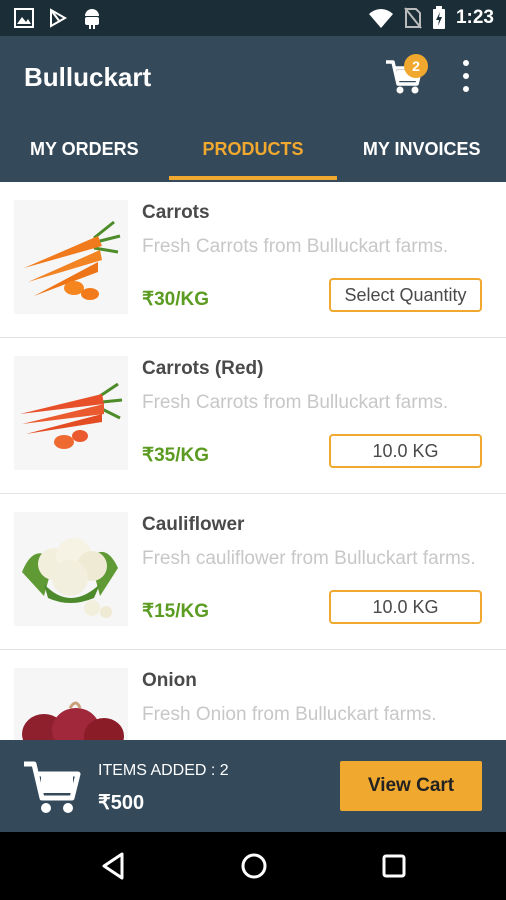 This screenshot has width=506, height=900. Describe the element at coordinates (52, 787) in the screenshot. I see `cart-icon` at that location.